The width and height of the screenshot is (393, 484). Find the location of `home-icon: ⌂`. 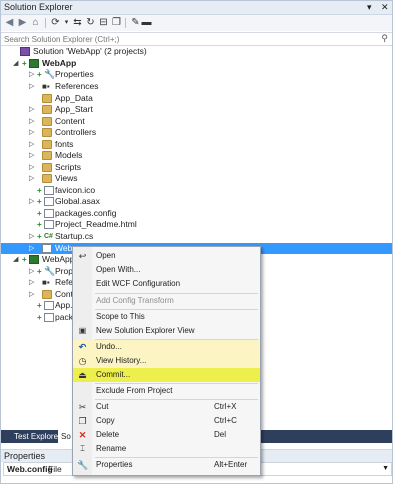

home-icon: ⌂ is located at coordinates (35, 22).